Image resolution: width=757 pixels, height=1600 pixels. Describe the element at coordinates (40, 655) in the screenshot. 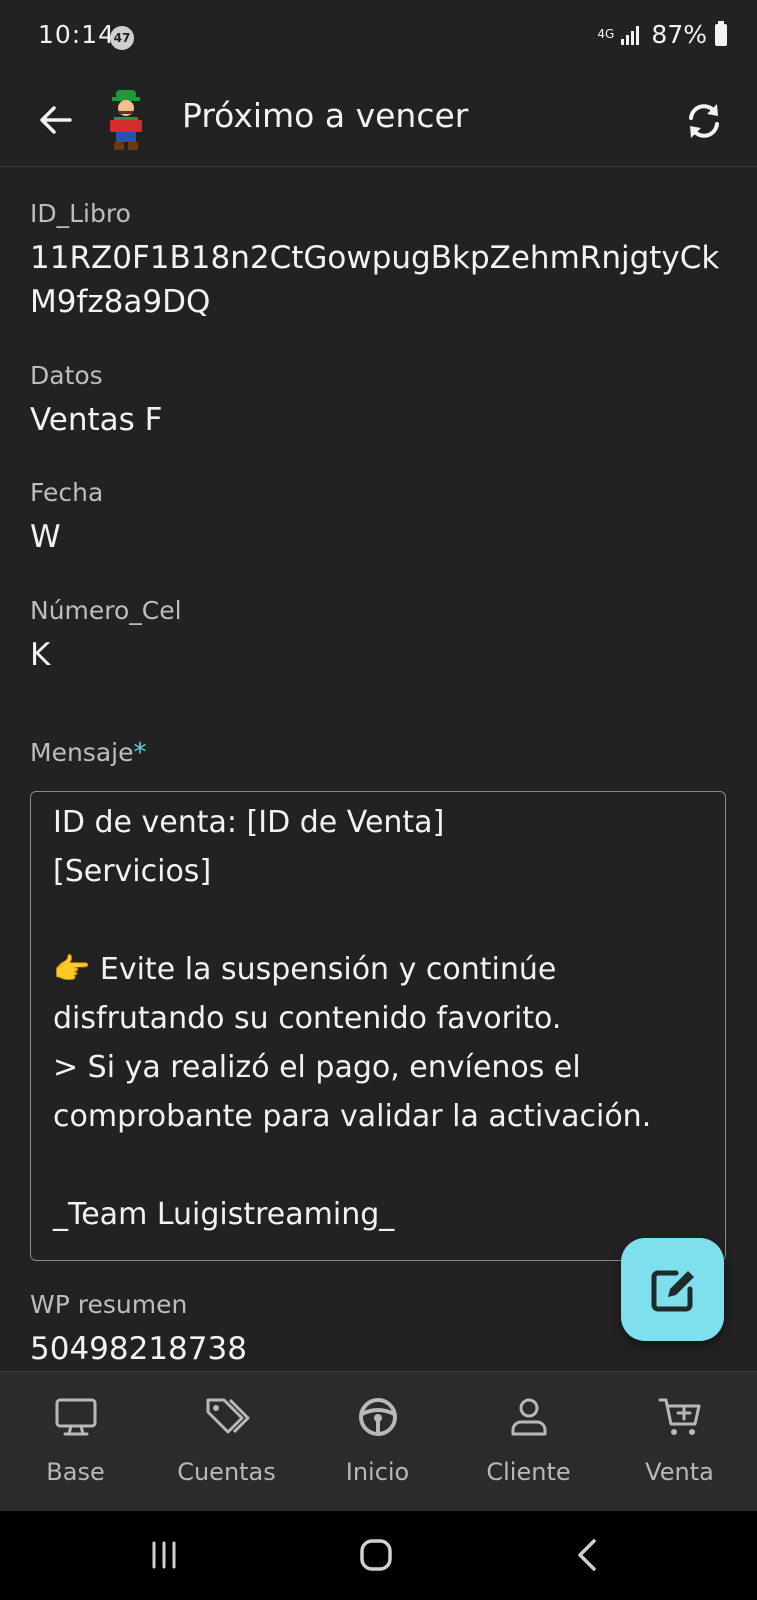

I see `field-value: K` at that location.